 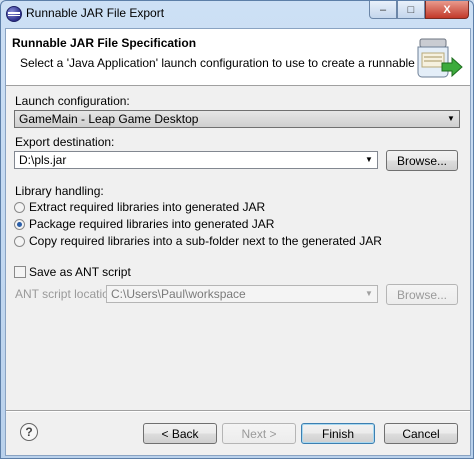 I want to click on page-title: Runnable JAR File Specification, so click(x=104, y=43).